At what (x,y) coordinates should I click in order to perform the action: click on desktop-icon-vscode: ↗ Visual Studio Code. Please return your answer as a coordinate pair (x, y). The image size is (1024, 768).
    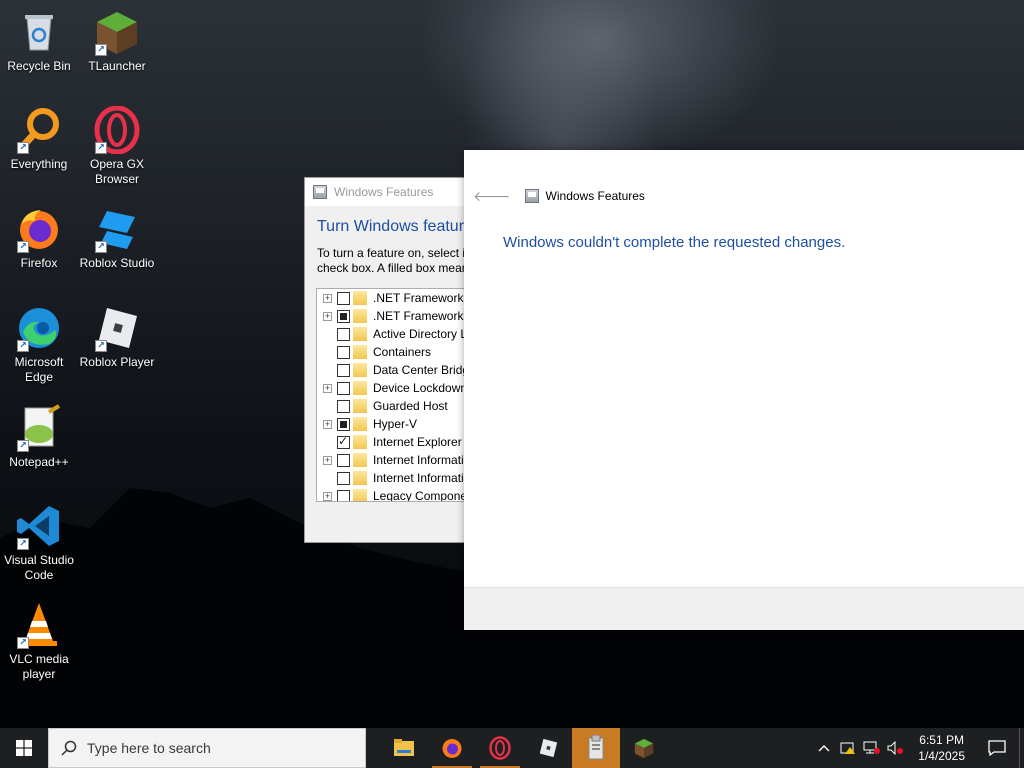
    Looking at the image, I should click on (39, 542).